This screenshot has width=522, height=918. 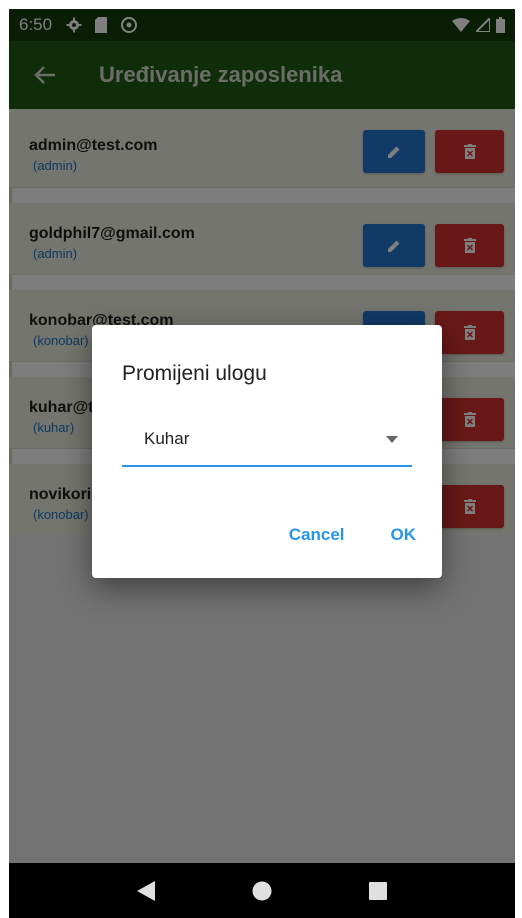 What do you see at coordinates (267, 444) in the screenshot?
I see `role-dropdown: Kuhar` at bounding box center [267, 444].